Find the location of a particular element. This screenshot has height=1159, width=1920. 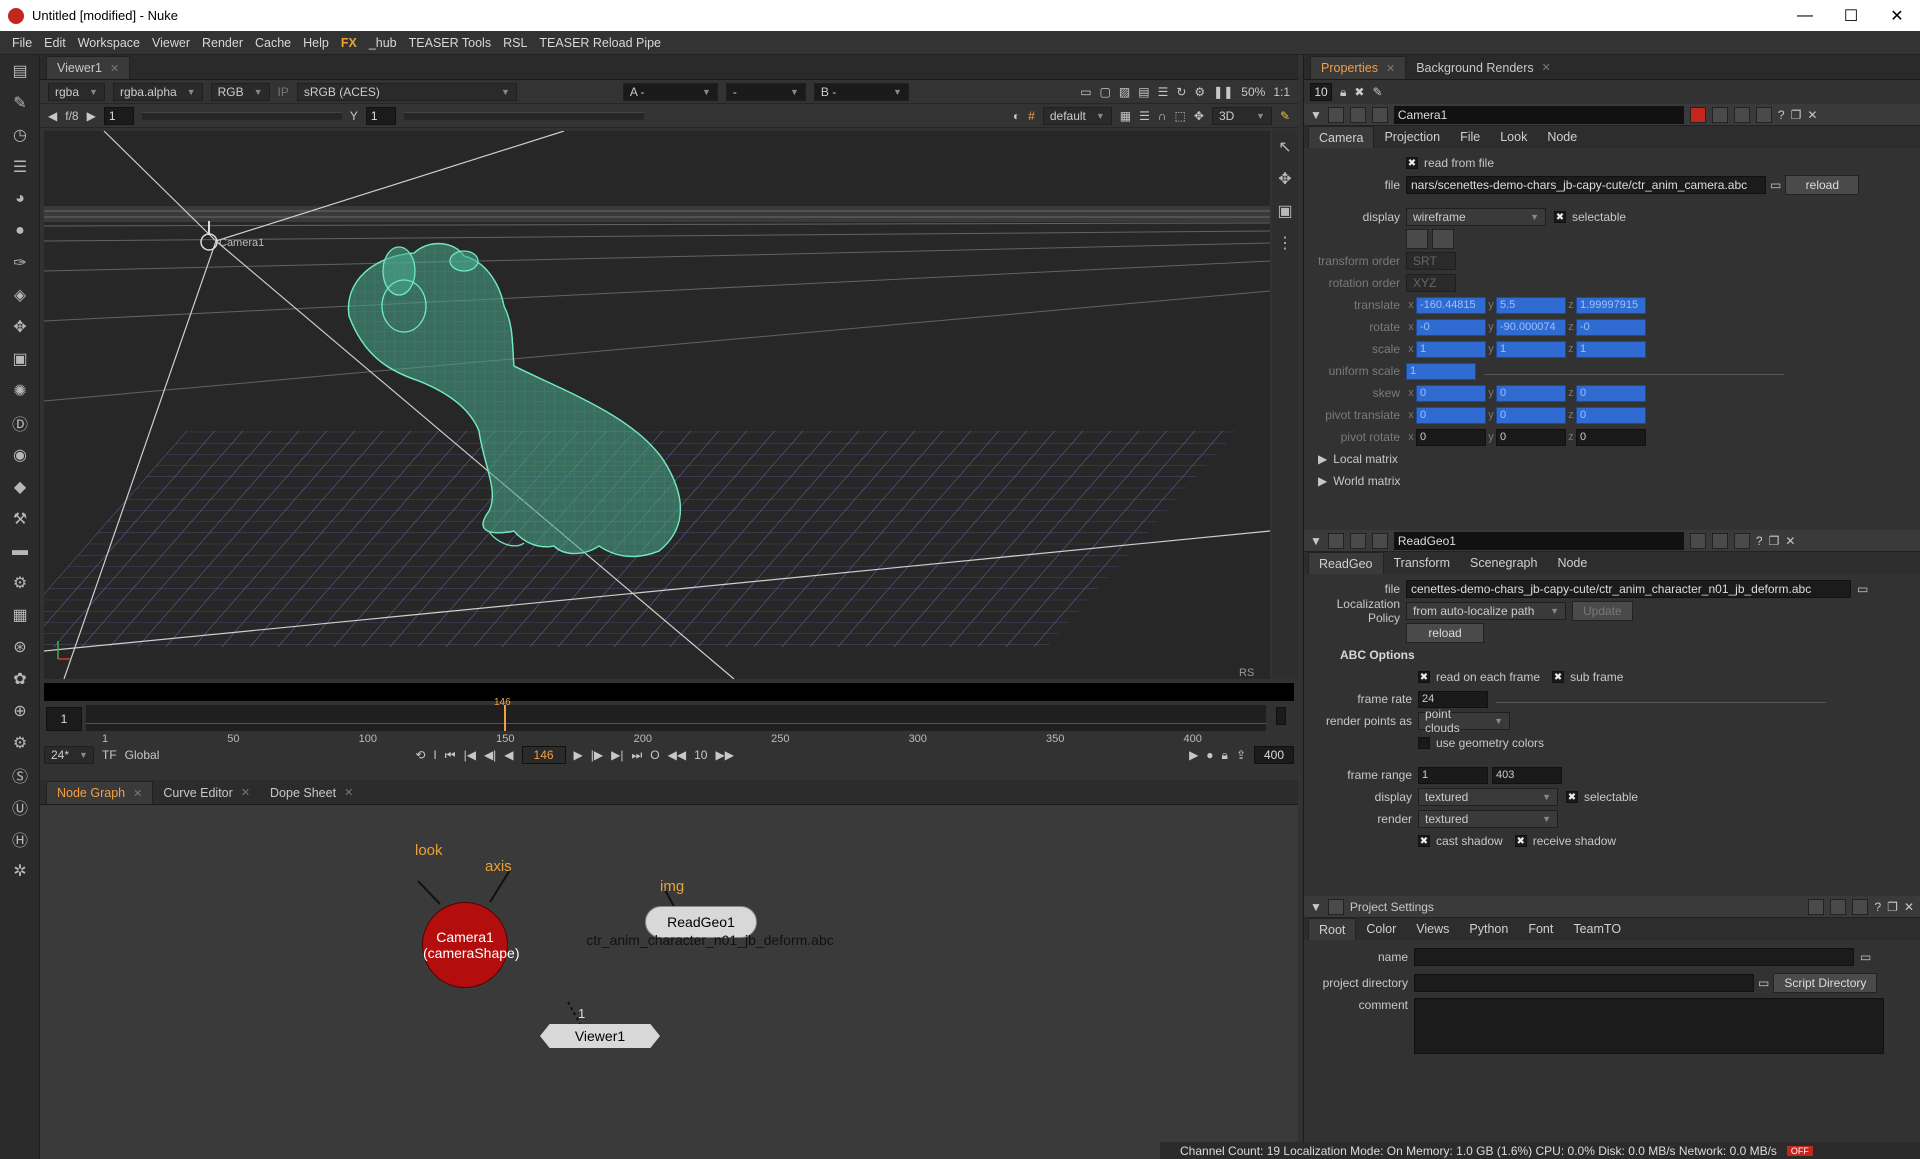

pivot-translate-z-field: 0 is located at coordinates (1611, 415).